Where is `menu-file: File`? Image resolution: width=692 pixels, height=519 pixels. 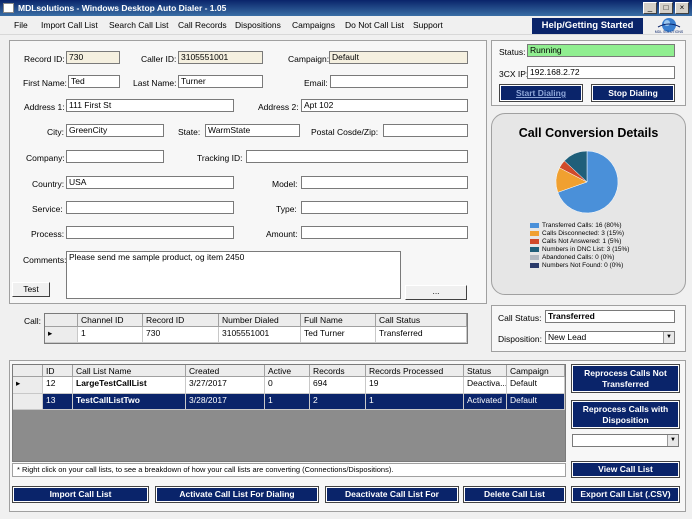
menu-file: File is located at coordinates (21, 25).